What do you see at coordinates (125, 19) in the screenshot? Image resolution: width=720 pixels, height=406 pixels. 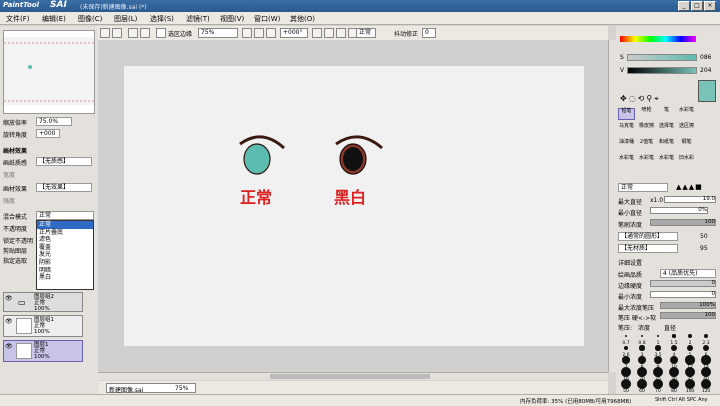 I see `menu-layer: 图层(L)` at bounding box center [125, 19].